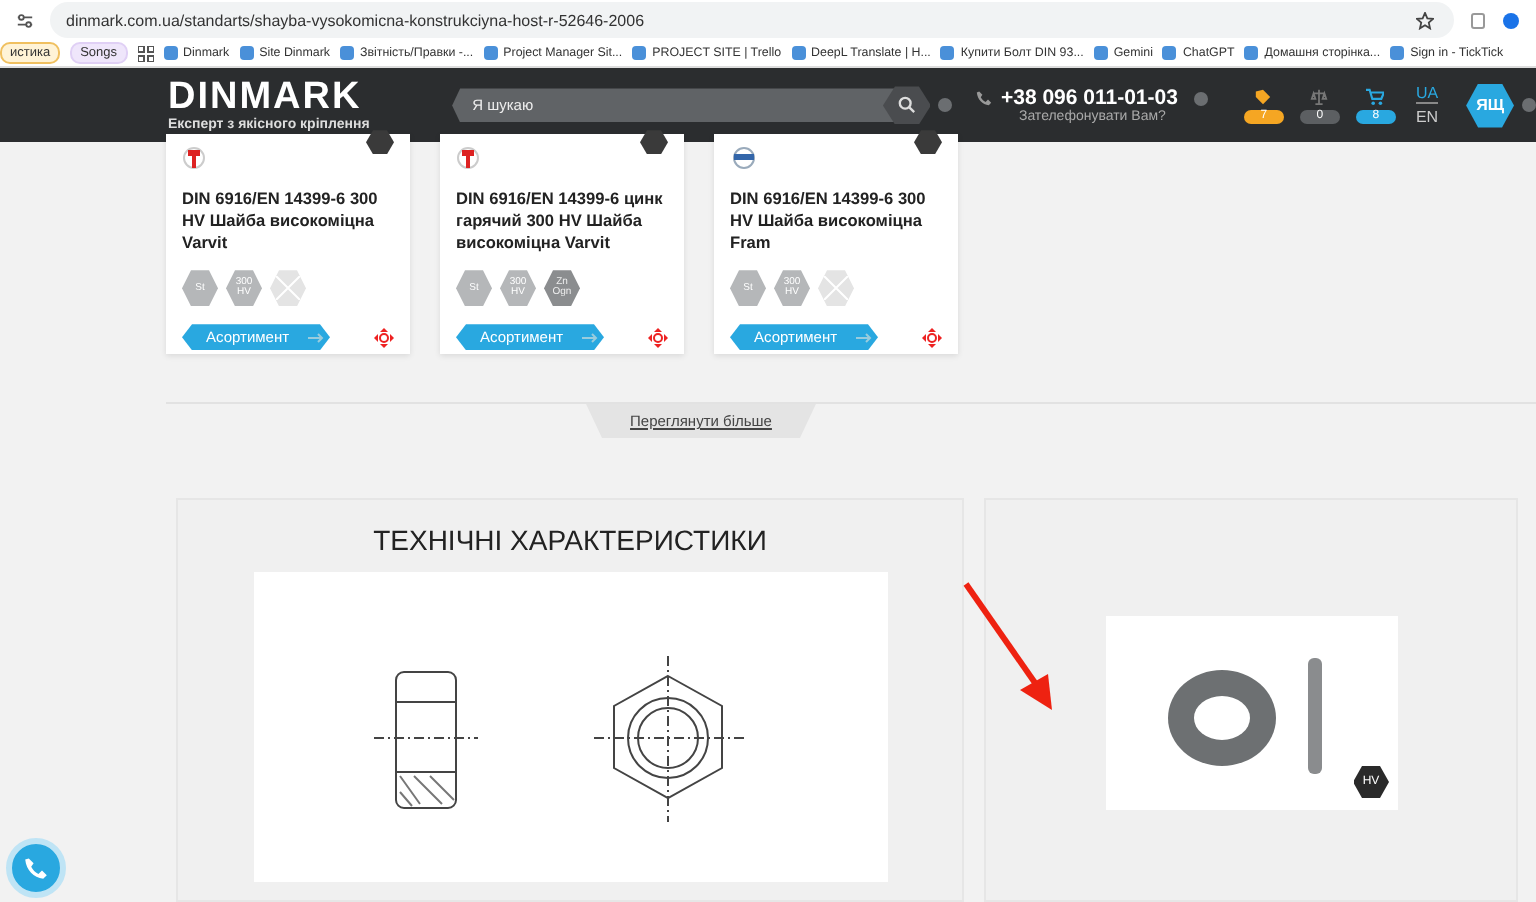  What do you see at coordinates (906, 105) in the screenshot?
I see `search-icon` at bounding box center [906, 105].